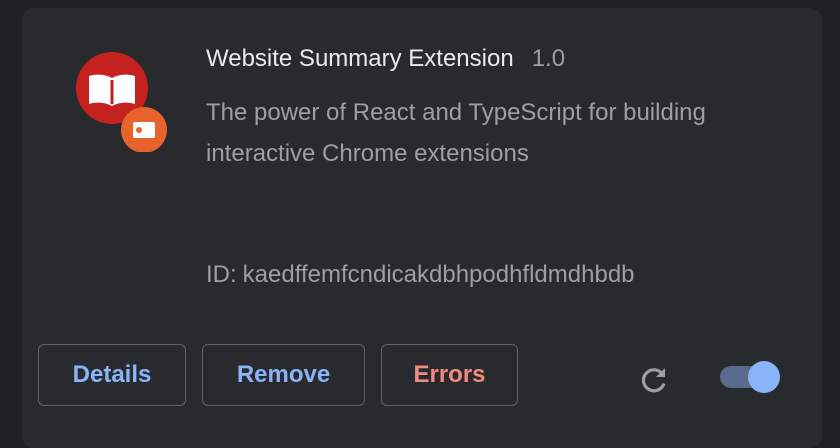 The width and height of the screenshot is (840, 448). I want to click on open-book-icon, so click(112, 90).